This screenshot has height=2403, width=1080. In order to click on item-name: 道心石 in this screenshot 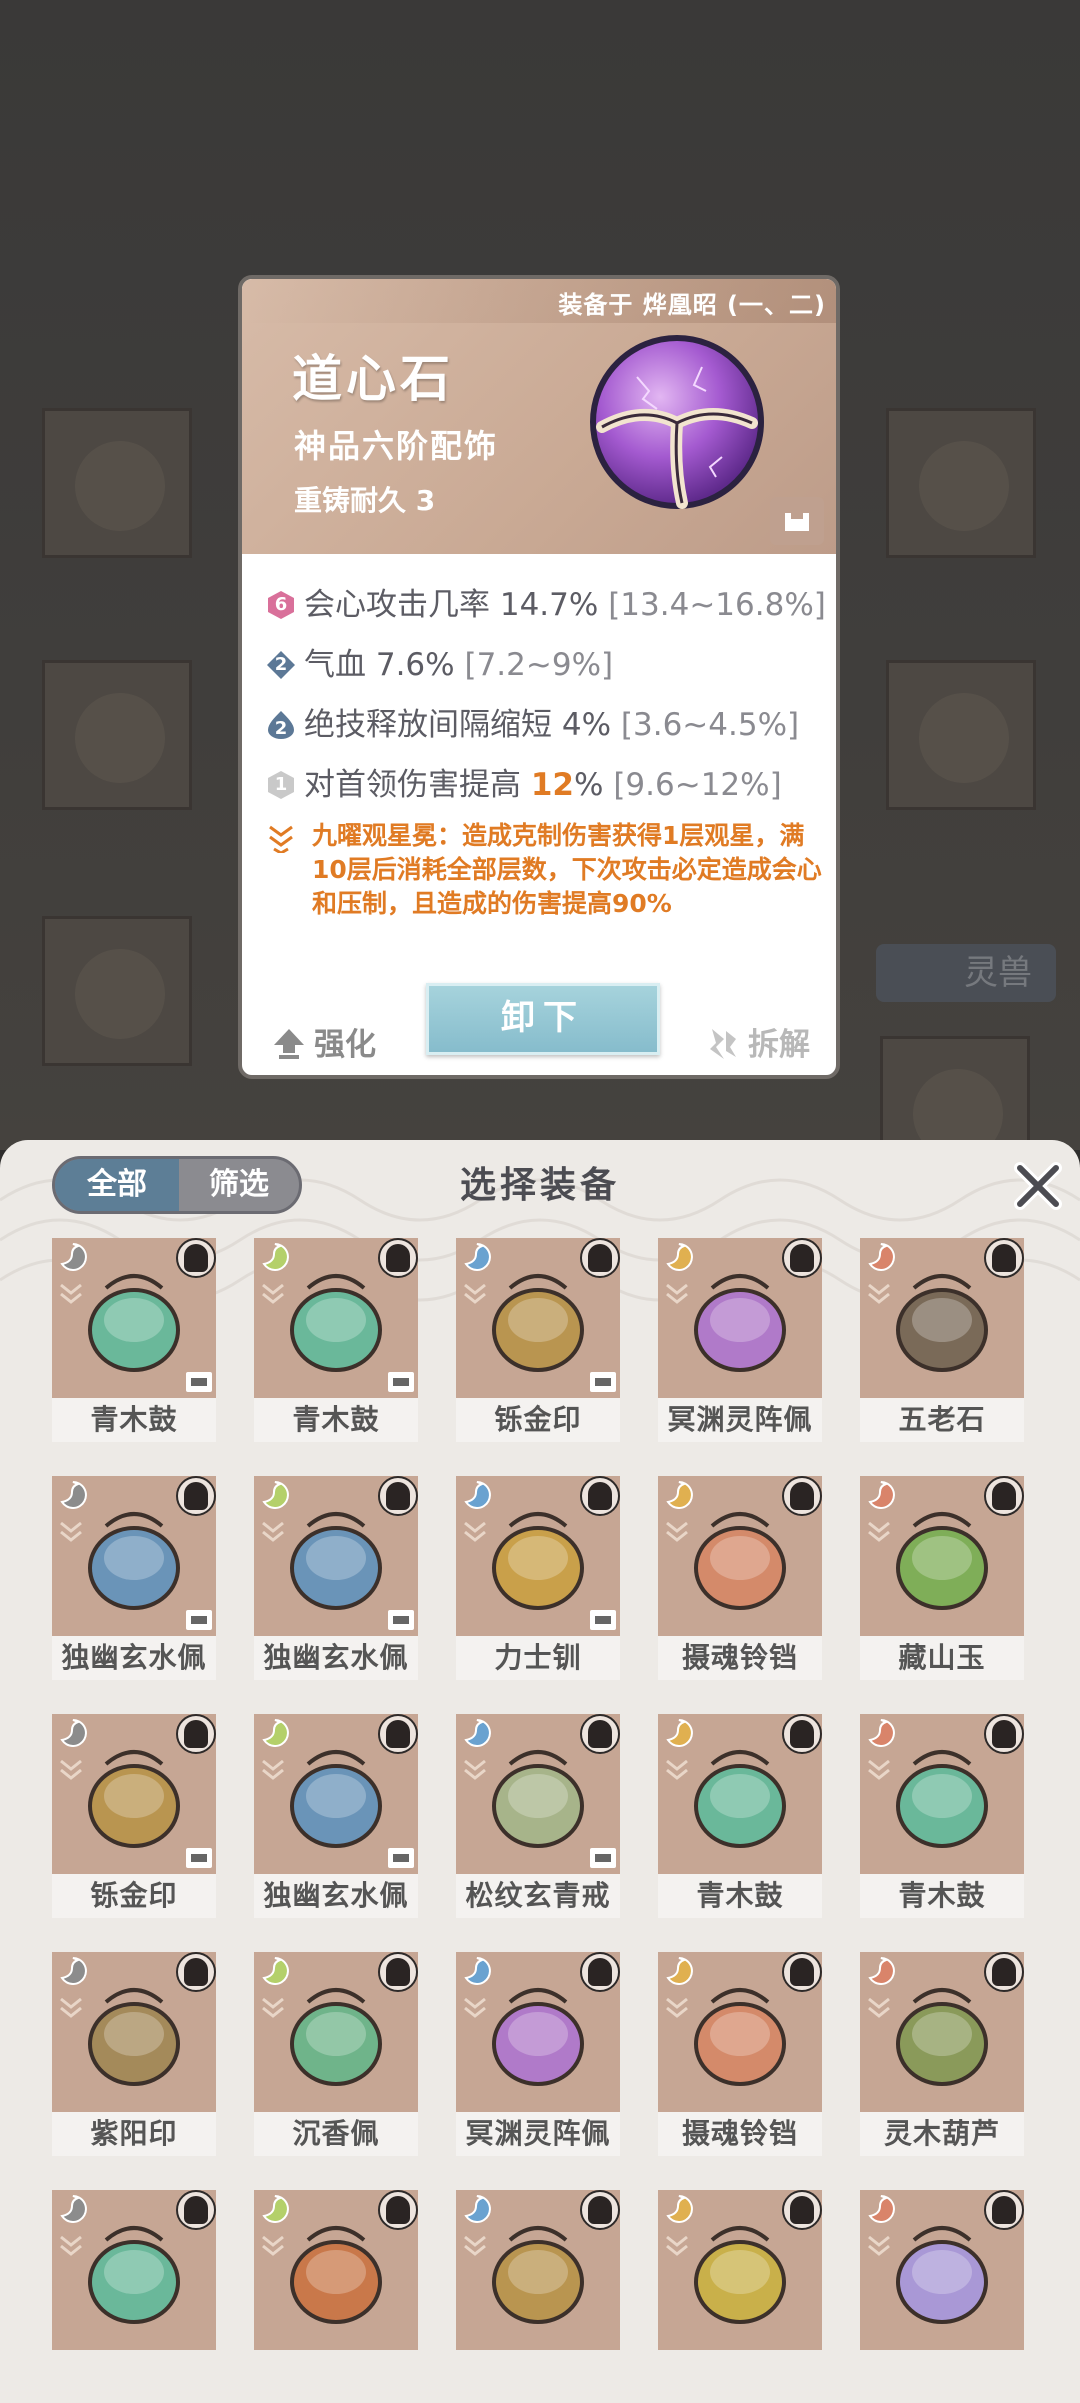, I will do `click(373, 378)`.